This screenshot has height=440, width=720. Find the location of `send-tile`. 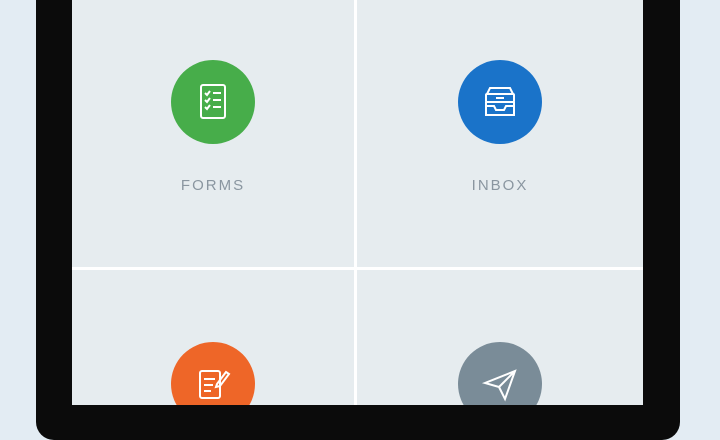

send-tile is located at coordinates (500, 337).